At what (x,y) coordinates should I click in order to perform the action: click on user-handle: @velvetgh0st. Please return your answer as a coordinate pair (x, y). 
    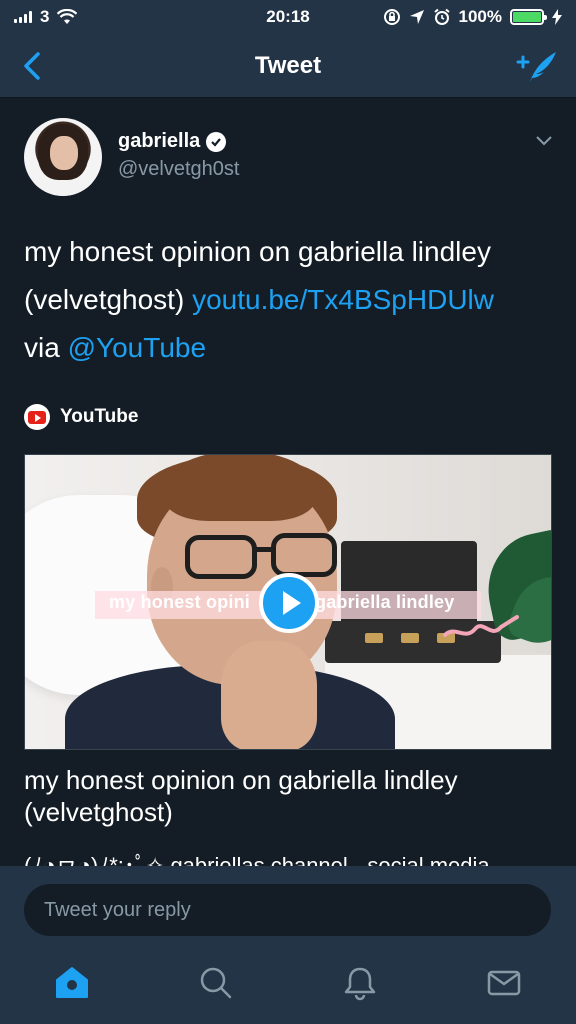
    Looking at the image, I should click on (178, 169).